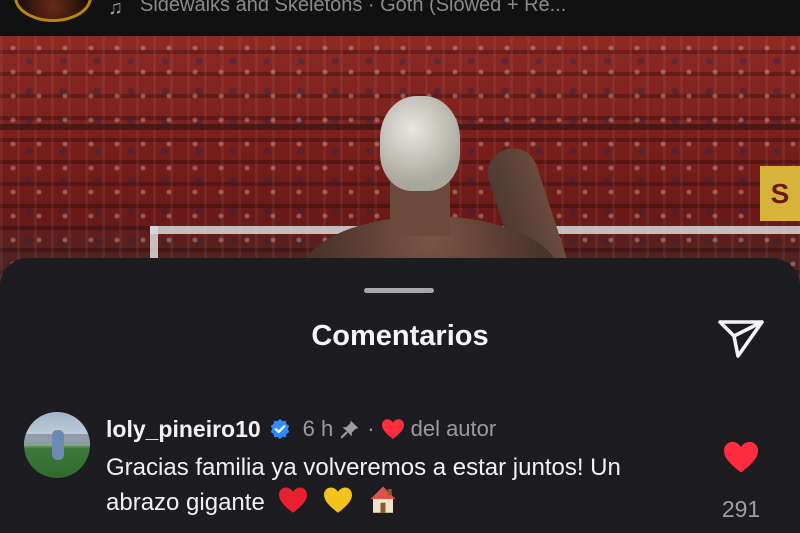  What do you see at coordinates (780, 193) in the screenshot?
I see `stadium-banner: S` at bounding box center [780, 193].